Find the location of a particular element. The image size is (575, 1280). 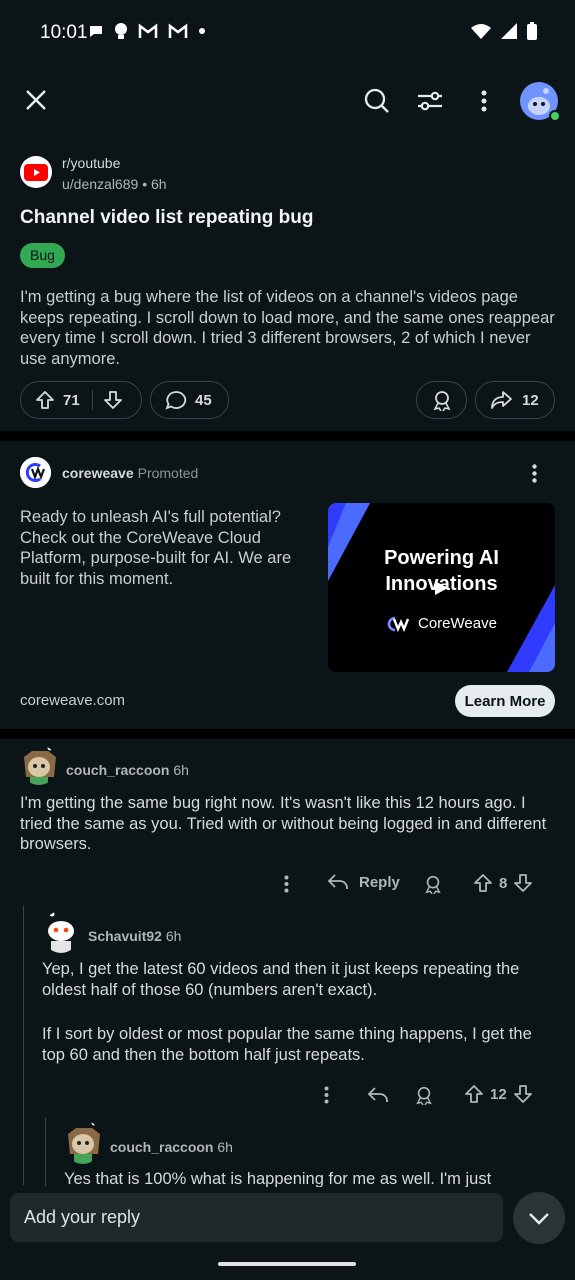

upvote-button: 71 is located at coordinates (50, 400).